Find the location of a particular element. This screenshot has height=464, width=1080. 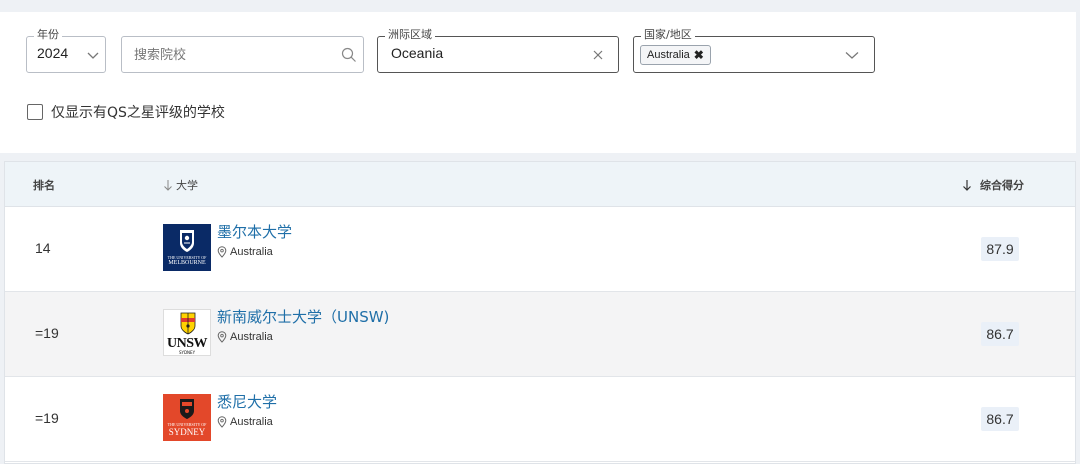

university-header-label: 大学 is located at coordinates (187, 185).